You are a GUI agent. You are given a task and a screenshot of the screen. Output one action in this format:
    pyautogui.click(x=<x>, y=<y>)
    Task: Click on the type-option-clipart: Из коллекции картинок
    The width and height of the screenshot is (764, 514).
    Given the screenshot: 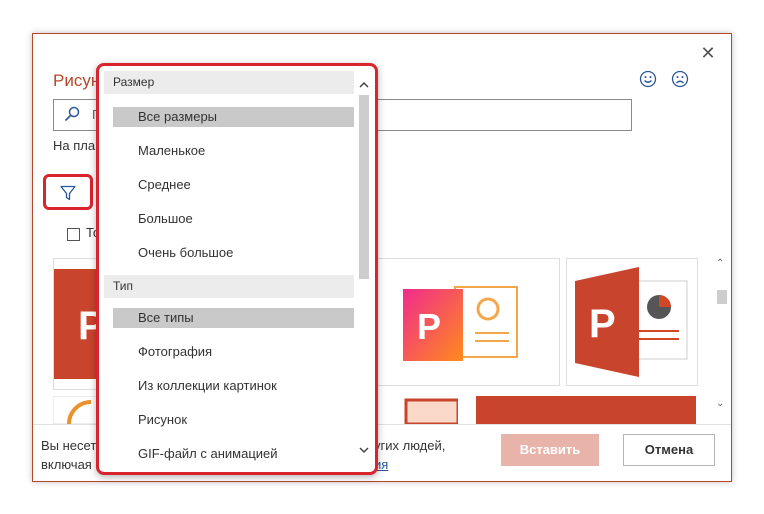 What is the action you would take?
    pyautogui.click(x=233, y=386)
    